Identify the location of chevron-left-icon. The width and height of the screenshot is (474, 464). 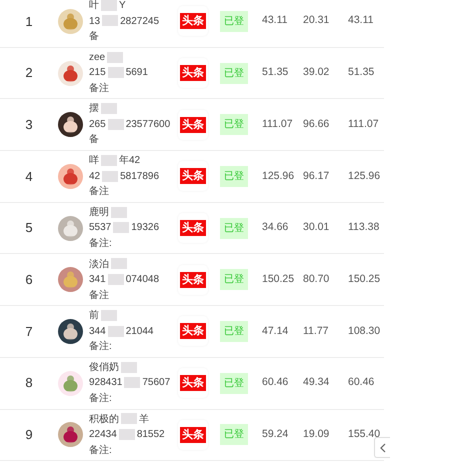
(383, 447).